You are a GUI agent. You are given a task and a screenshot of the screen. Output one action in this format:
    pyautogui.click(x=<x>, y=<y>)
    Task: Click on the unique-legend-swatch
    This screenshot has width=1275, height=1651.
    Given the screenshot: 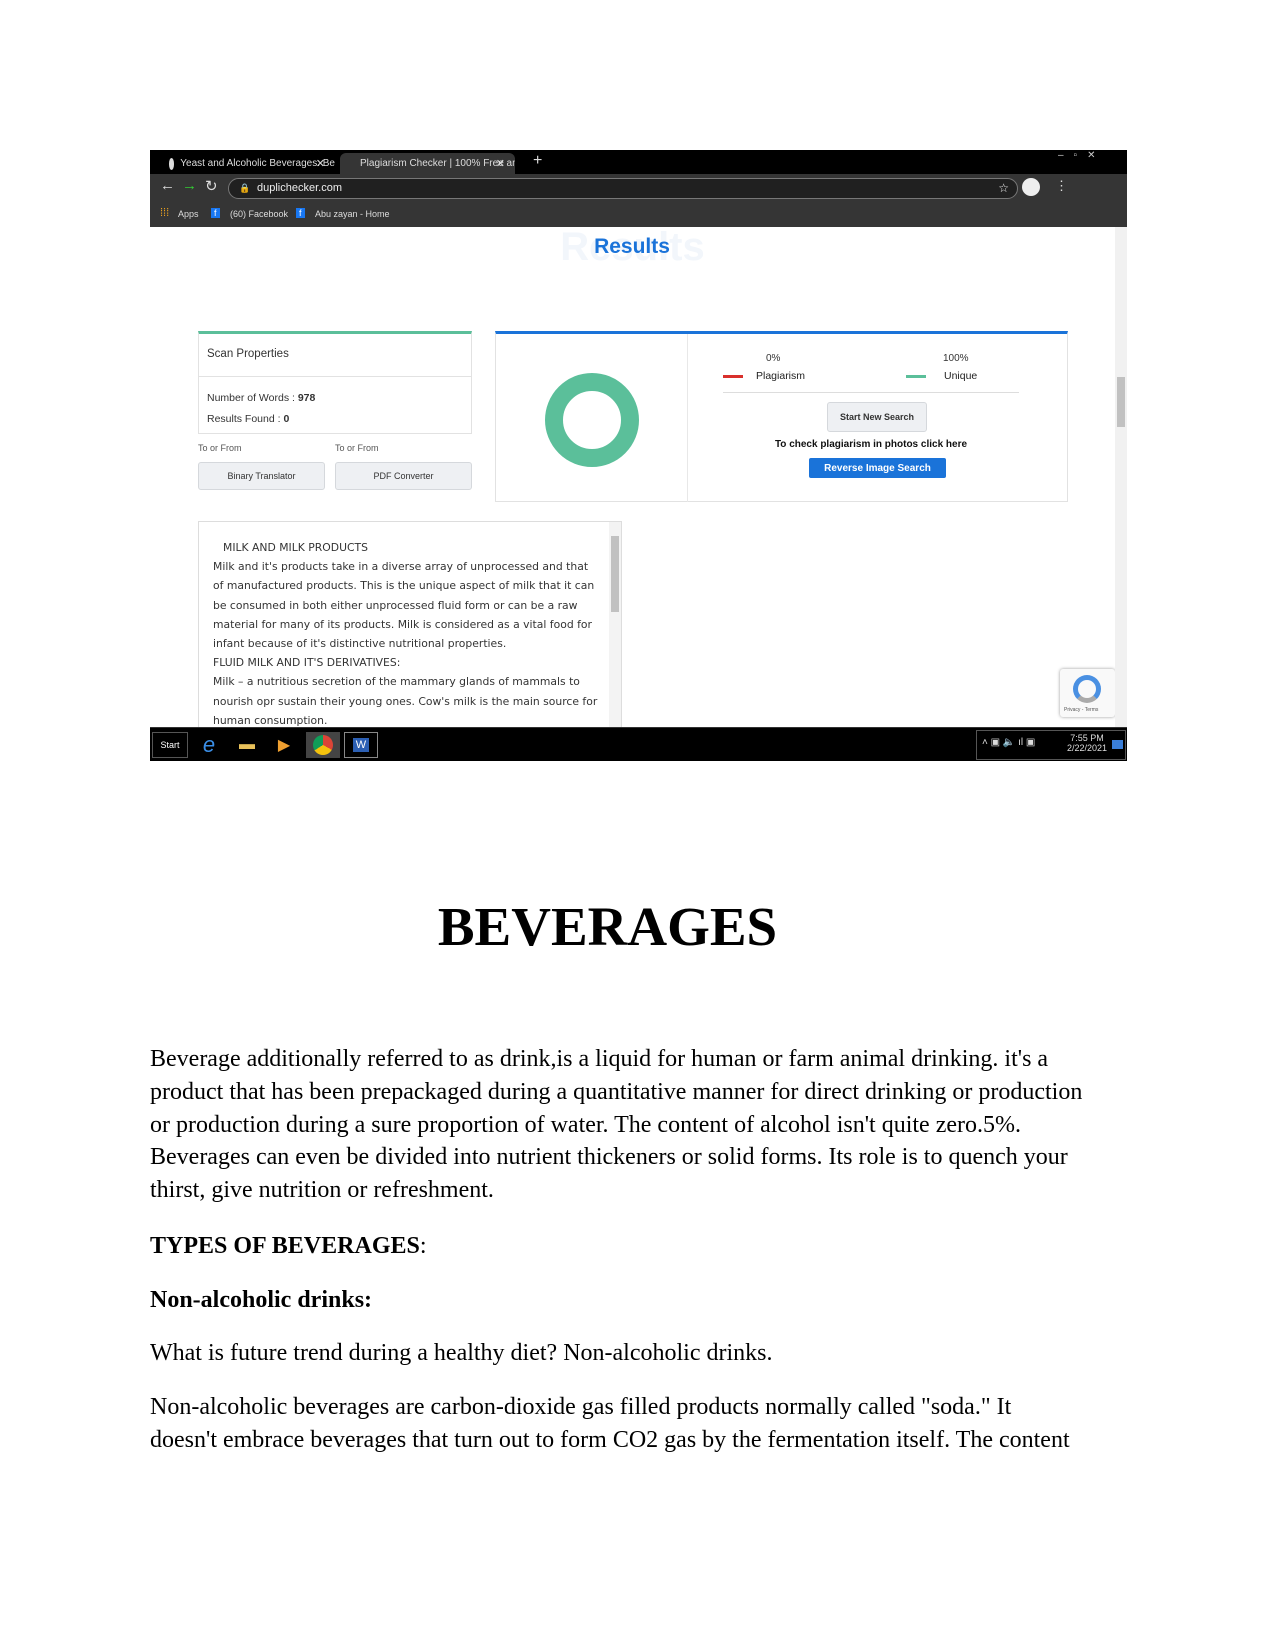 What is the action you would take?
    pyautogui.click(x=916, y=376)
    